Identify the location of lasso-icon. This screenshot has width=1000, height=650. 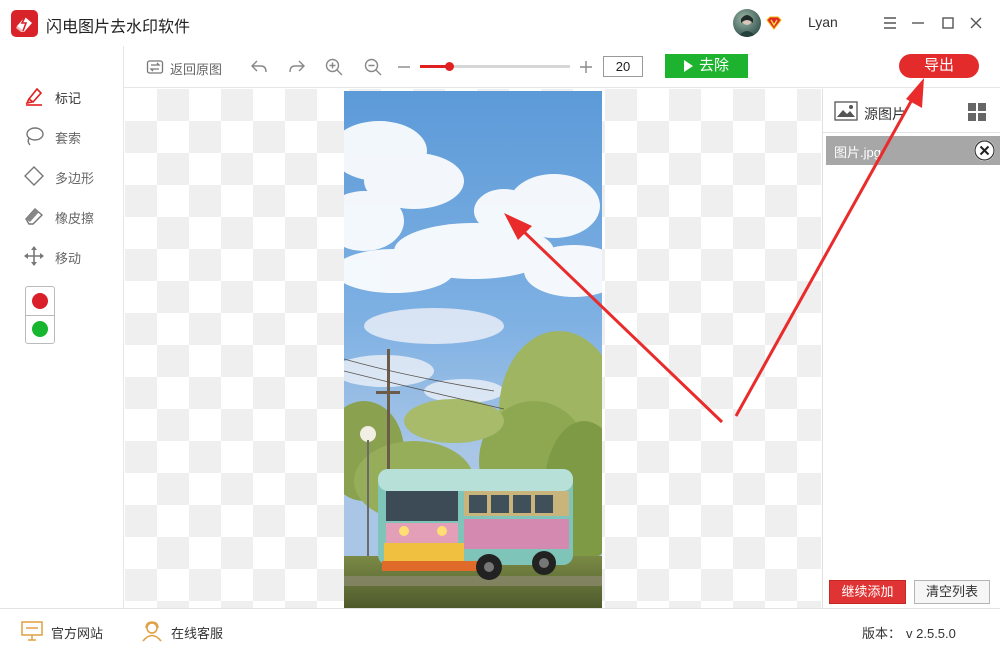
(34, 136).